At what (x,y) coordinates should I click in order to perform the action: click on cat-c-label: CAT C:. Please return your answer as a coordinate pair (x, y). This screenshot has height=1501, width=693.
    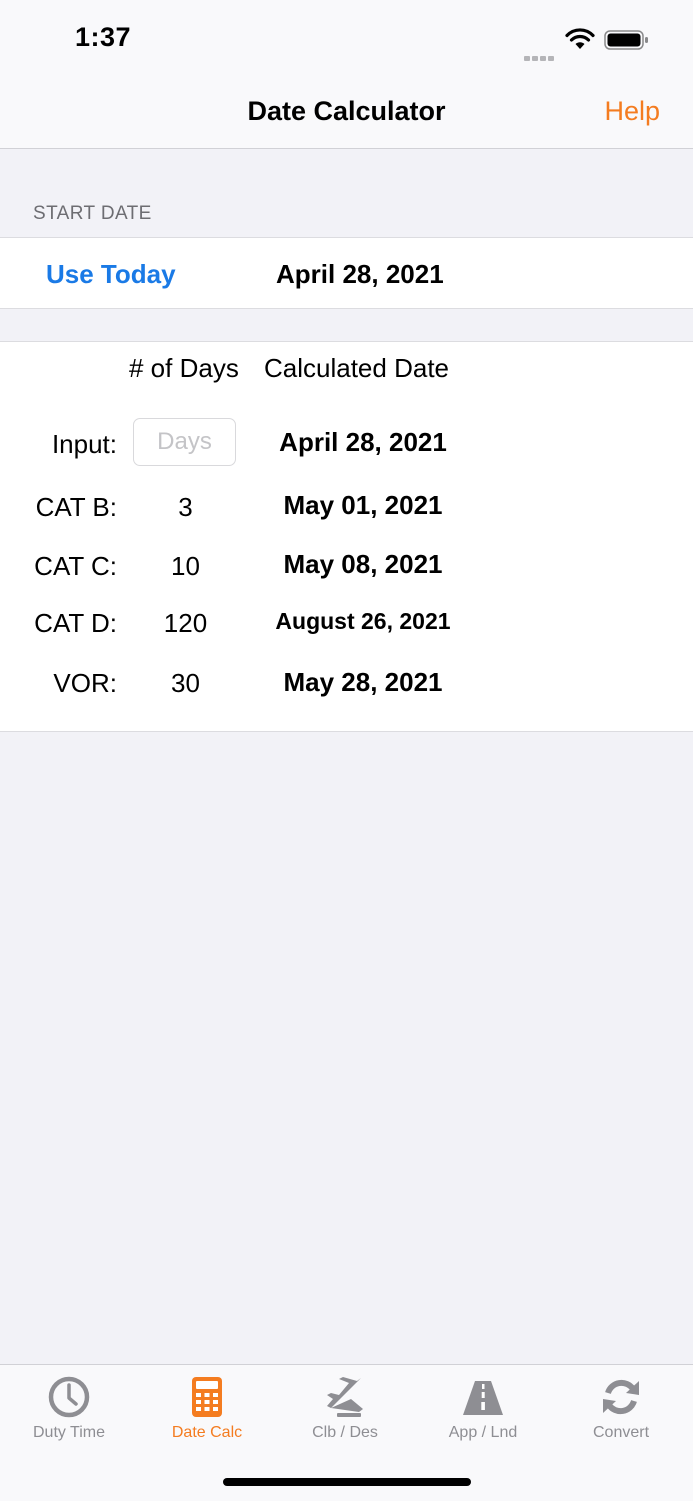
    Looking at the image, I should click on (75, 566).